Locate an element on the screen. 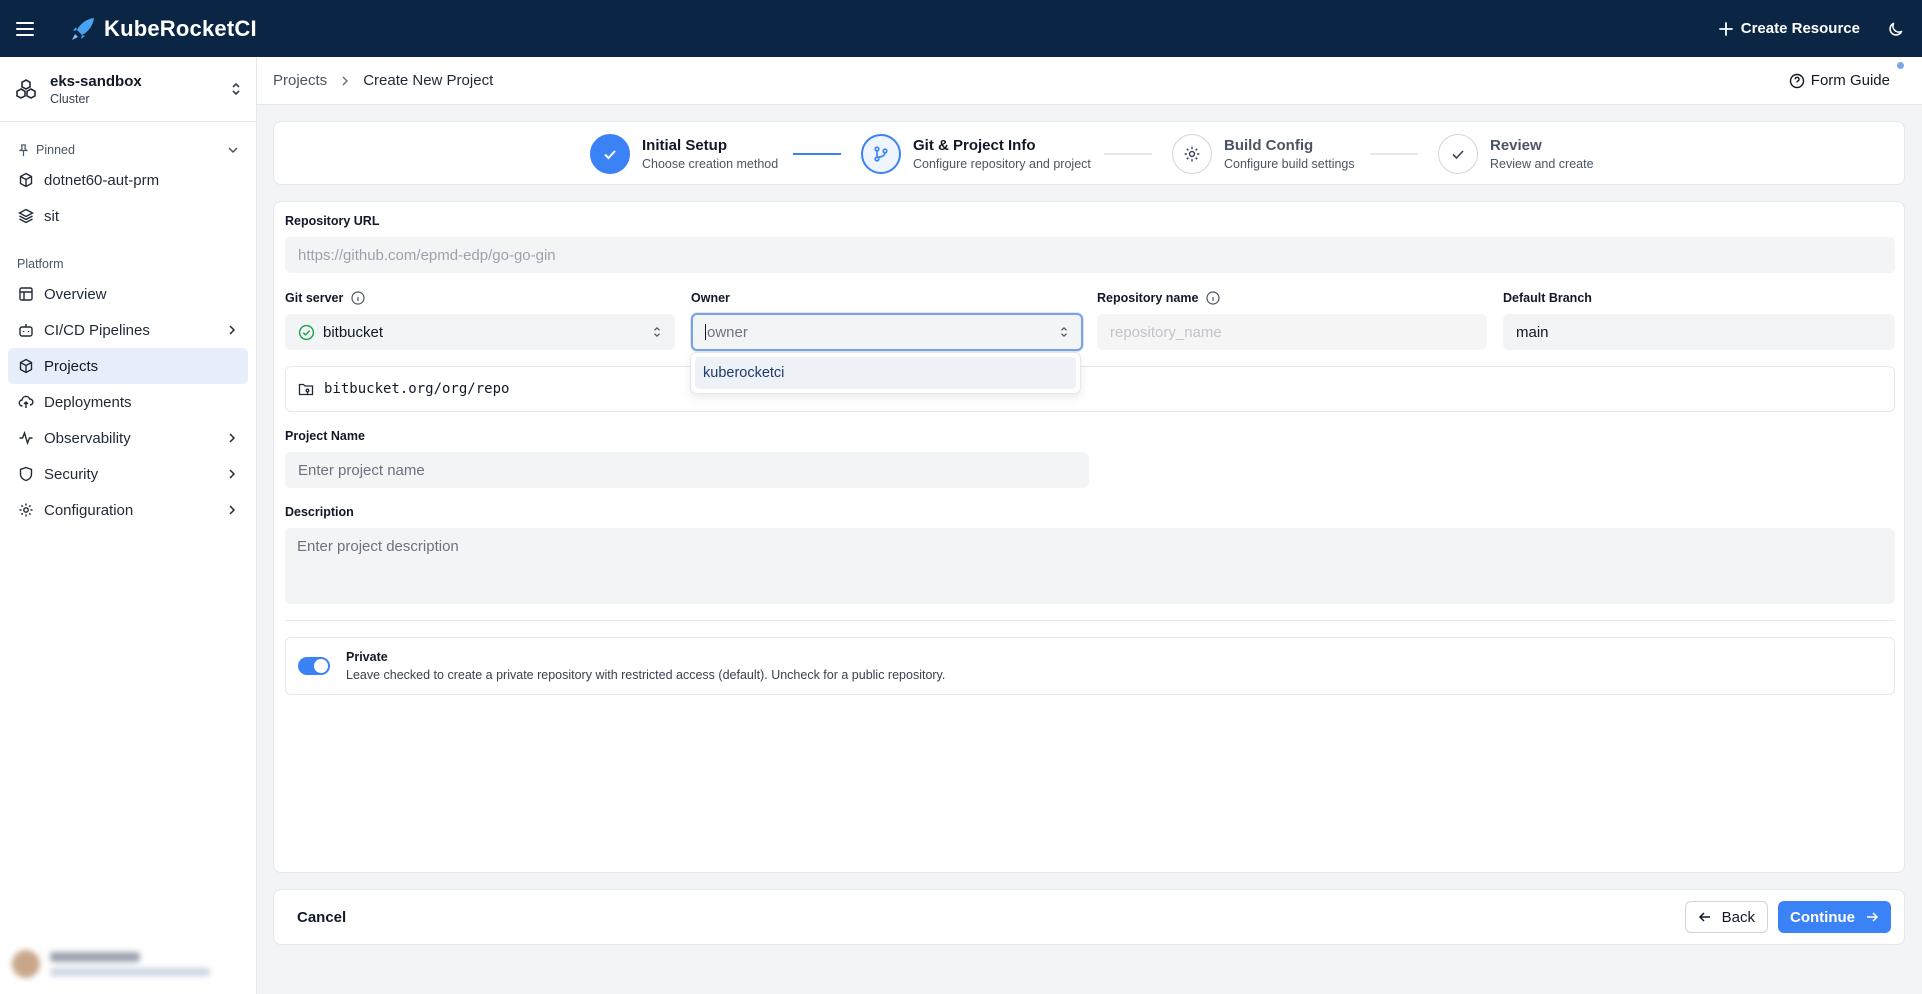  create-resource-label: Create Resource is located at coordinates (1800, 28).